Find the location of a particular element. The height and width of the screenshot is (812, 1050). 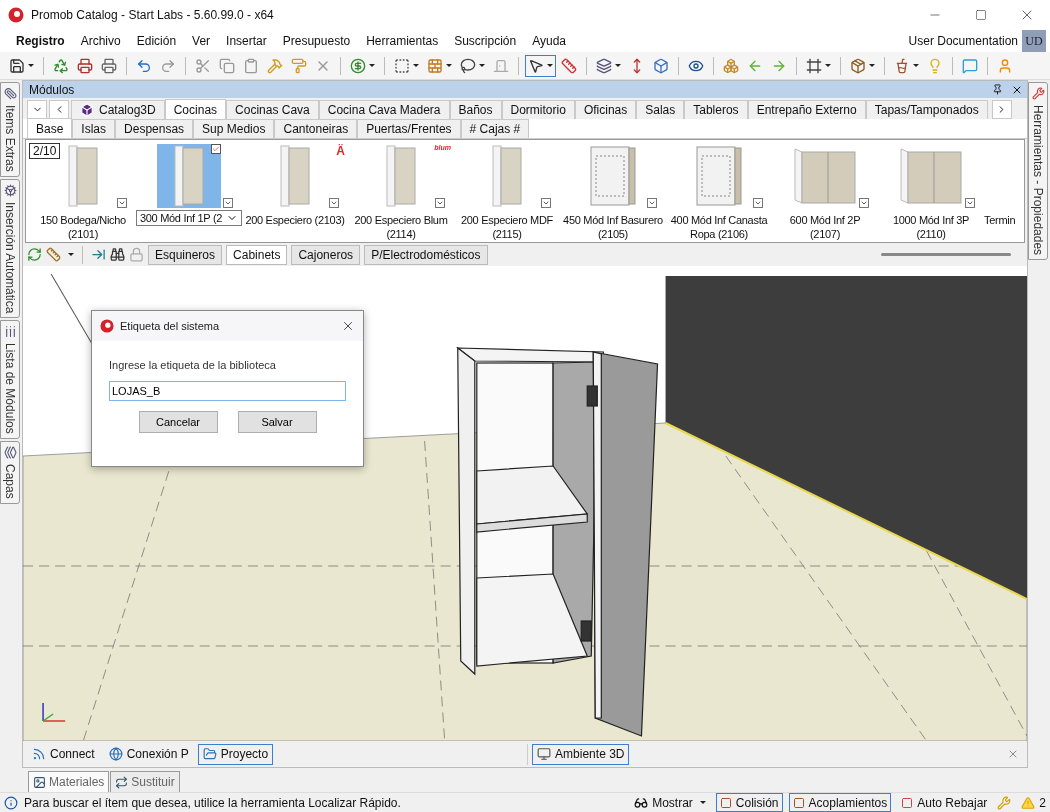

package-icon is located at coordinates (858, 65).